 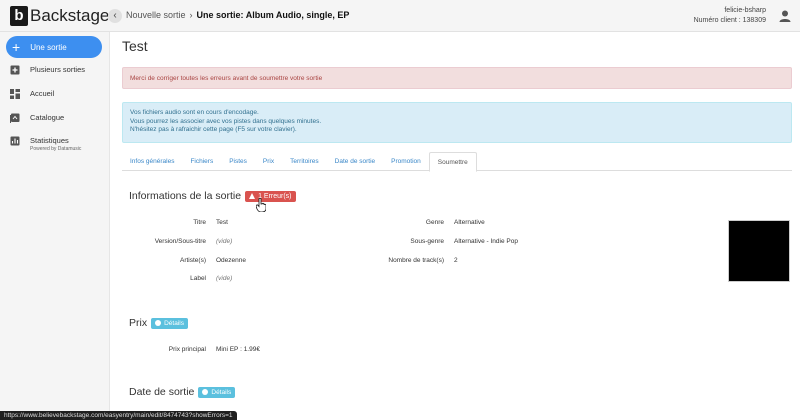 I want to click on section-heading: Informations de la sortie, so click(x=185, y=196).